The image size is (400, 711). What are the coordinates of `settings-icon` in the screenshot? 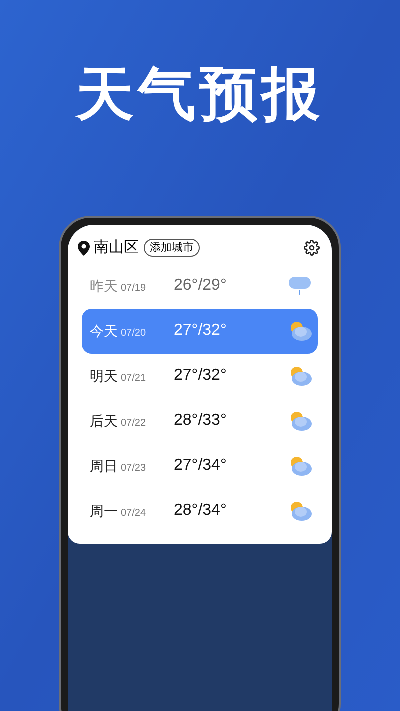 It's located at (312, 248).